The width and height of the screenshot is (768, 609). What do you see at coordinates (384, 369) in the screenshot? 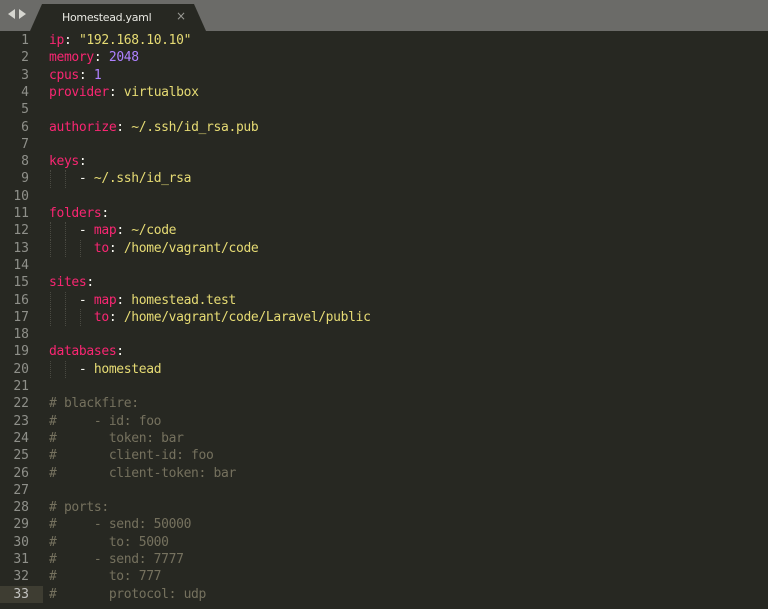
I see `code-line: 20 - homestead` at bounding box center [384, 369].